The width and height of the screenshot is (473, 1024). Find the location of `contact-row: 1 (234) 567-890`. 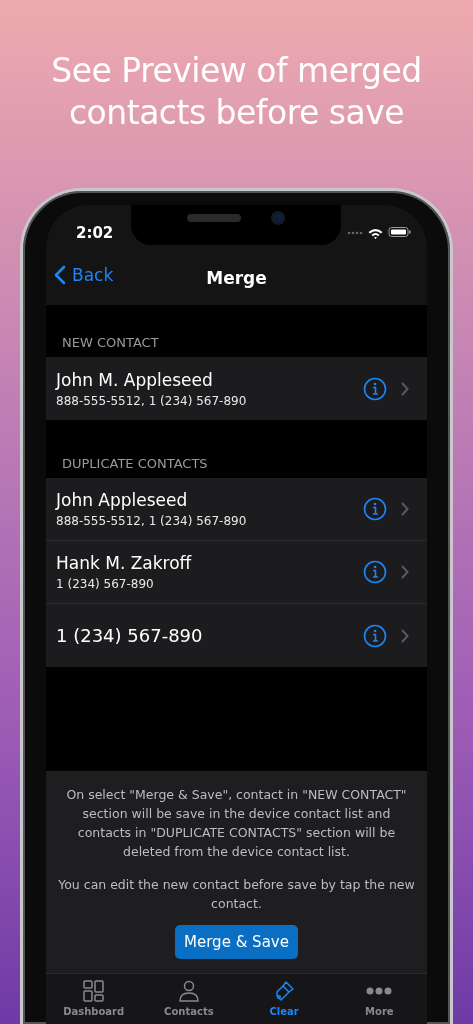

contact-row: 1 (234) 567-890 is located at coordinates (236, 635).